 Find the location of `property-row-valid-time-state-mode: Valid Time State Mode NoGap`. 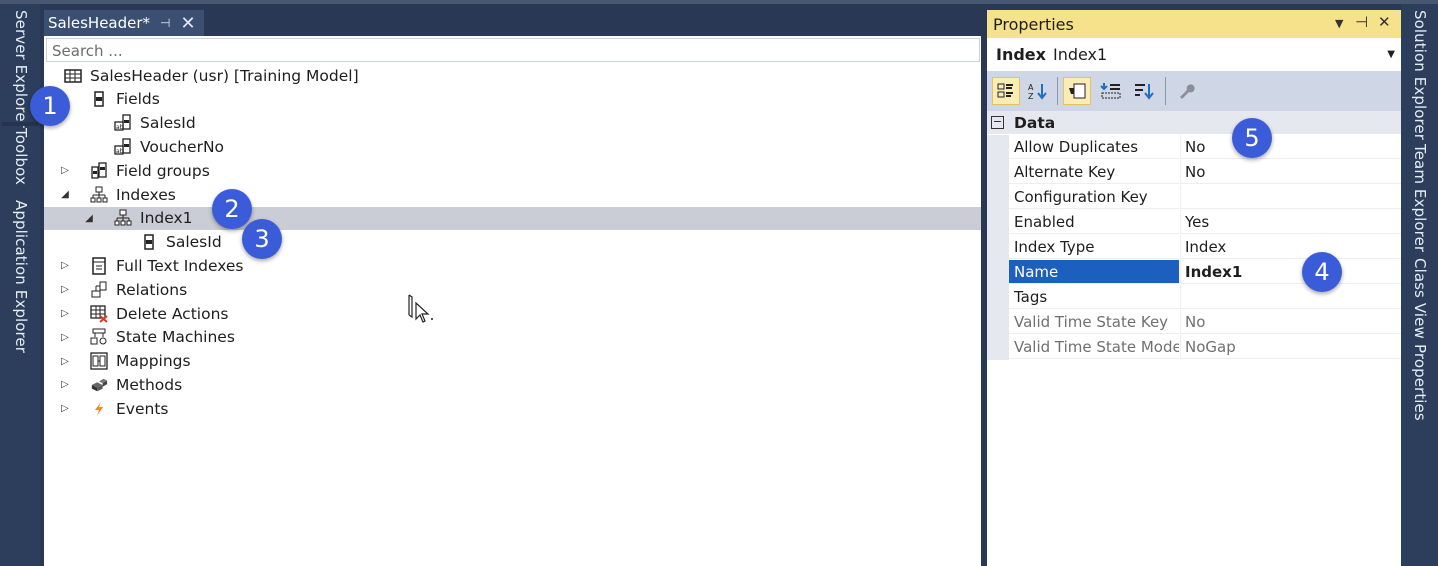

property-row-valid-time-state-mode: Valid Time State Mode NoGap is located at coordinates (1194, 347).